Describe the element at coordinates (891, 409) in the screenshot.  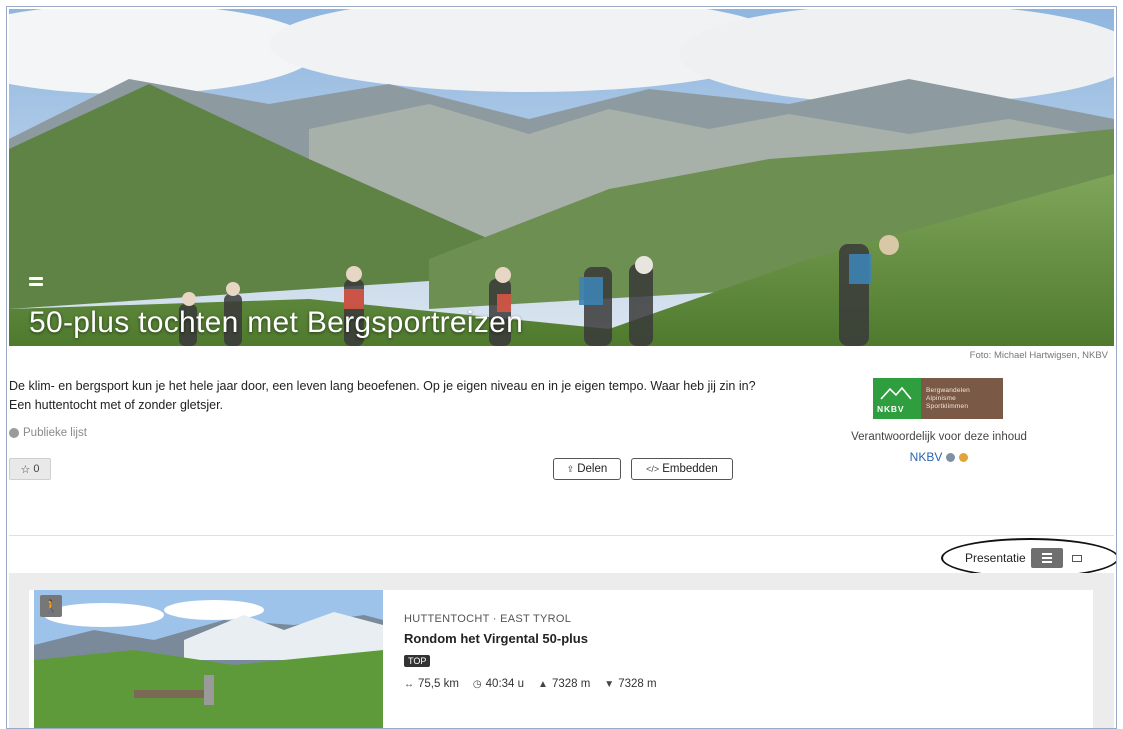
I see `logo-abbreviation: NKBV` at that location.